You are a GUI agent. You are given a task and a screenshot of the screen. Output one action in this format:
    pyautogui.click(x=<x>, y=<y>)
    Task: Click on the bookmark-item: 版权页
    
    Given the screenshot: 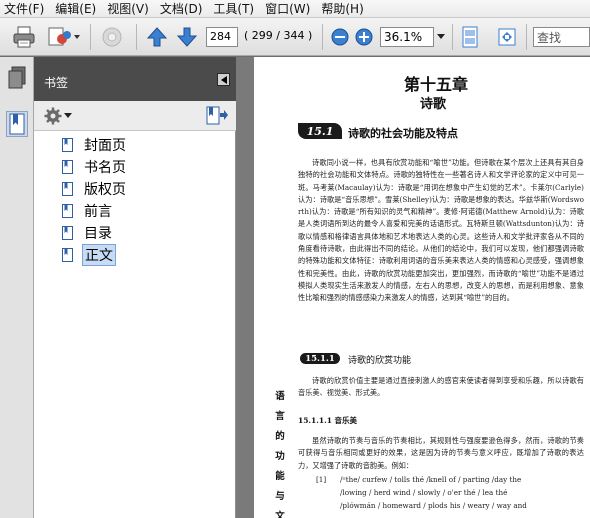 What is the action you would take?
    pyautogui.click(x=95, y=189)
    